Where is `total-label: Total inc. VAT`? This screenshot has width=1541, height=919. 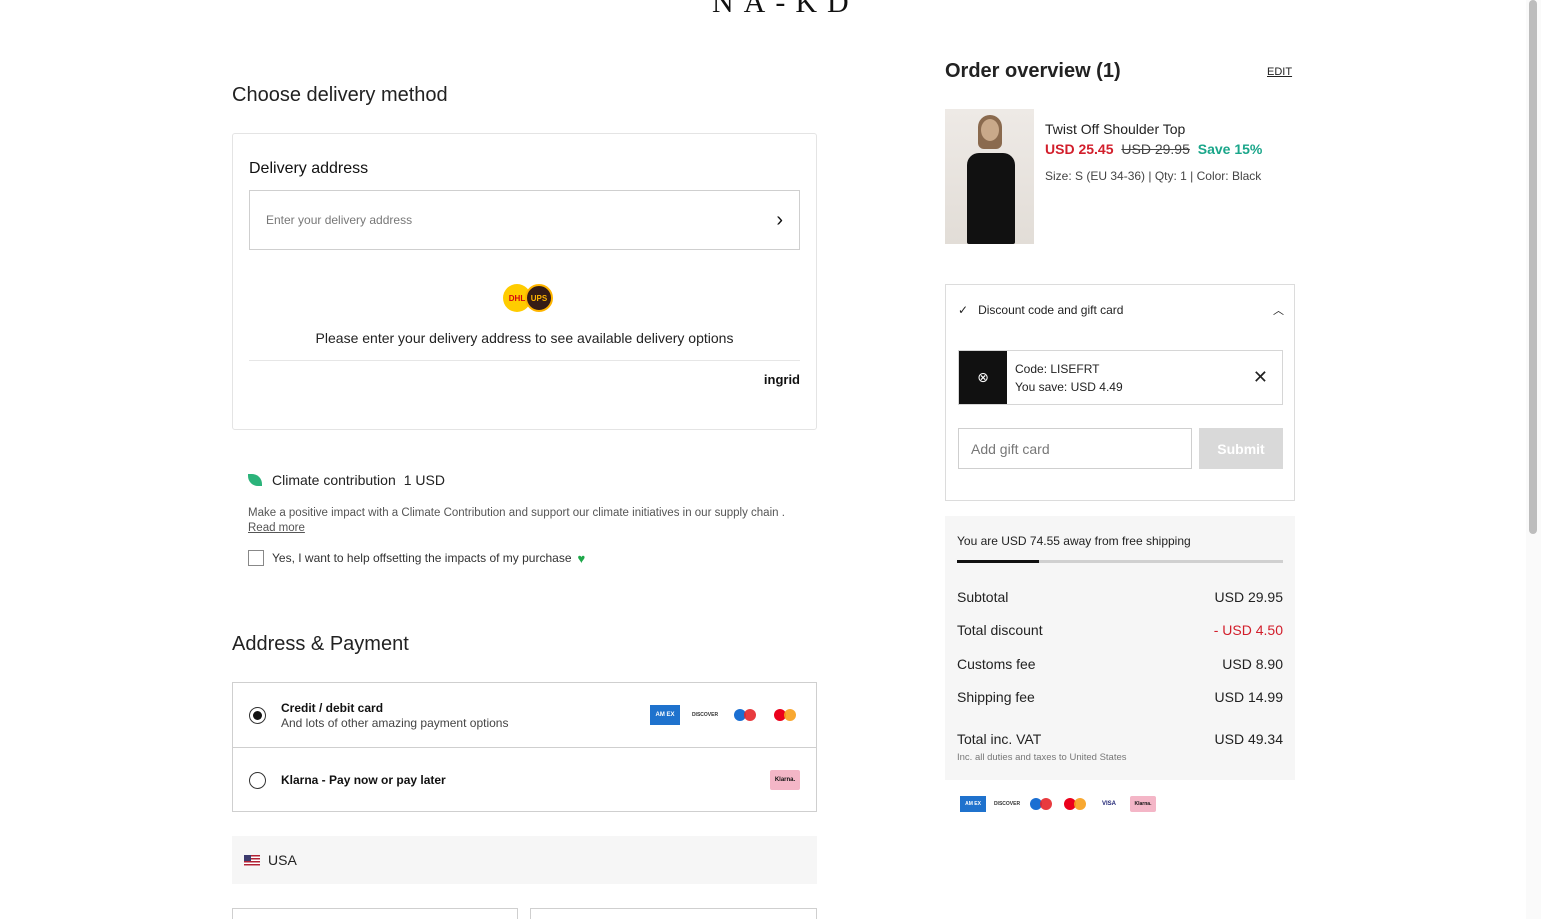
total-label: Total inc. VAT is located at coordinates (999, 739).